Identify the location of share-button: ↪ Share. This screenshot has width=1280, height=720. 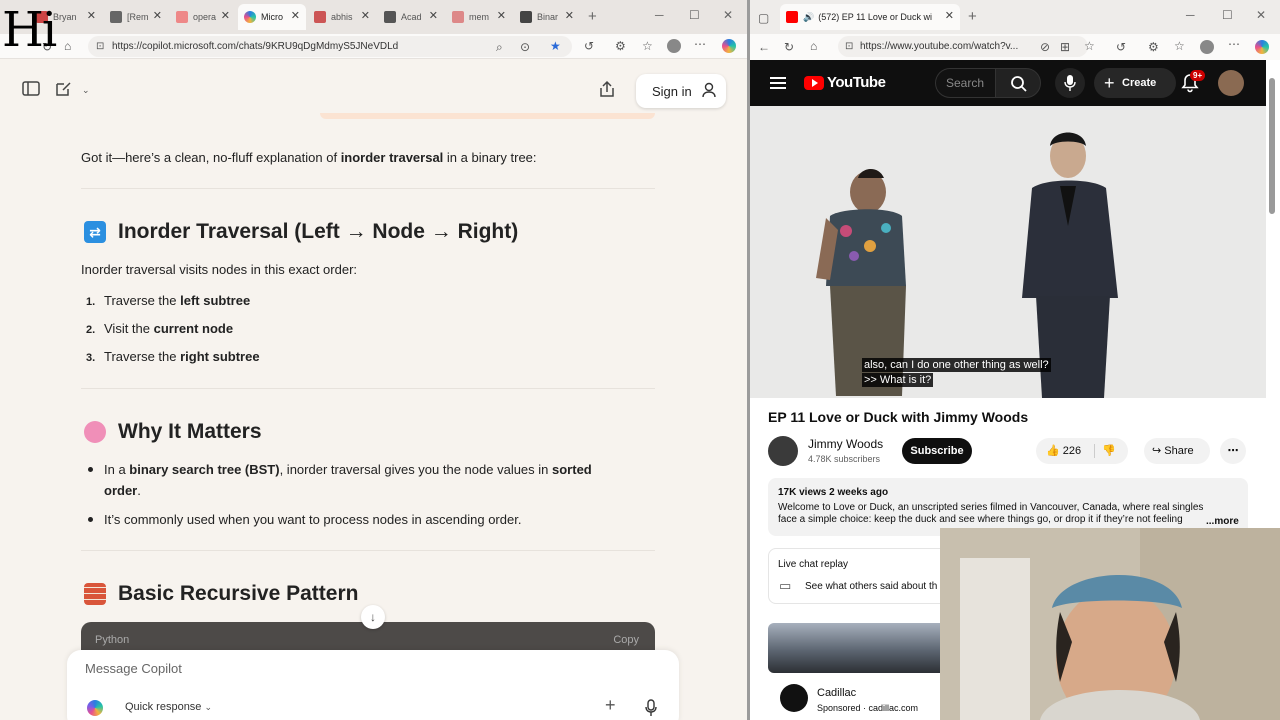
(1177, 451).